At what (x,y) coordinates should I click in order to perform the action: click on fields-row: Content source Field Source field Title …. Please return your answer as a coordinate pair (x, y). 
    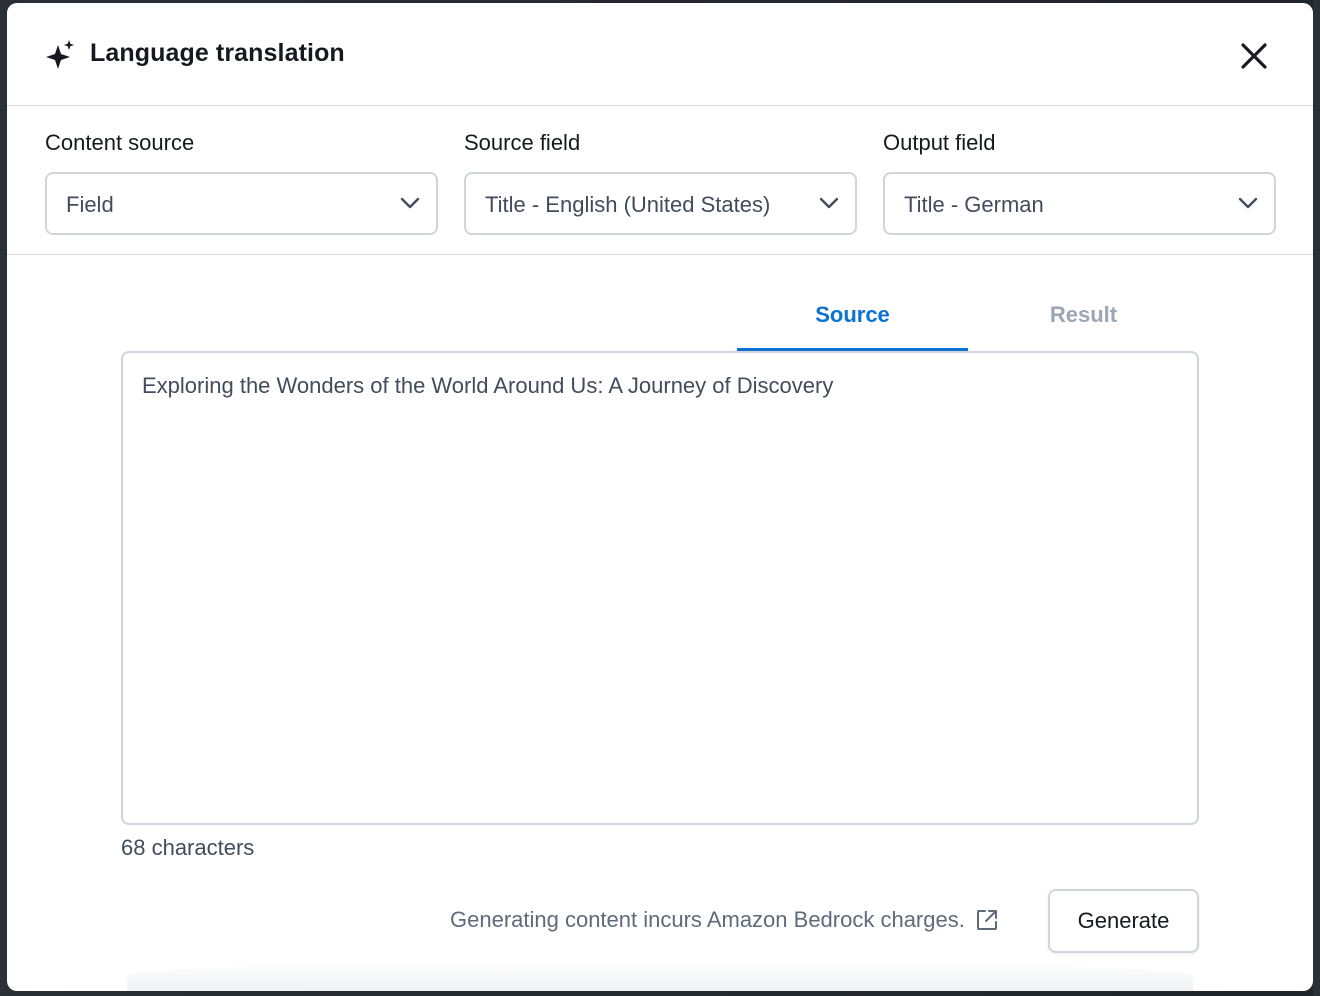
    Looking at the image, I should click on (660, 180).